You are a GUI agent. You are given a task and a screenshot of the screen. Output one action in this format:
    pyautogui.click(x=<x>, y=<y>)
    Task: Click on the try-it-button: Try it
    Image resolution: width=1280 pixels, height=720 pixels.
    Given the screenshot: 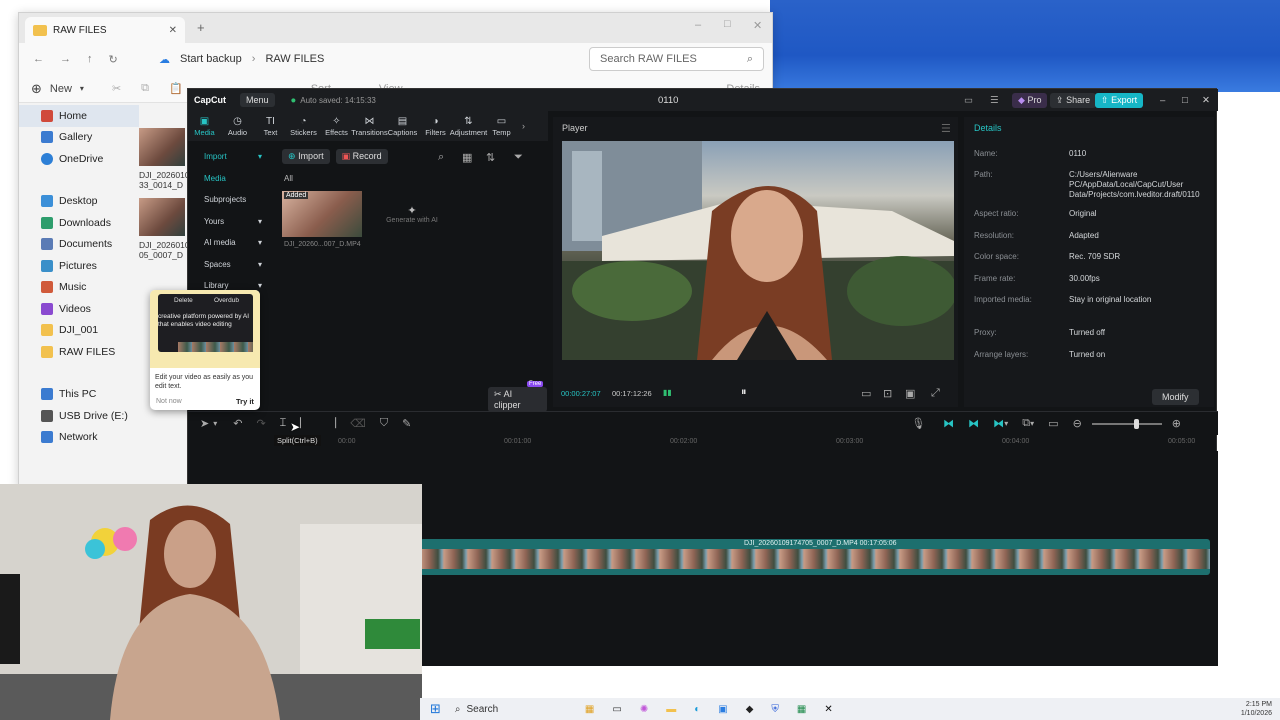 What is the action you would take?
    pyautogui.click(x=245, y=401)
    